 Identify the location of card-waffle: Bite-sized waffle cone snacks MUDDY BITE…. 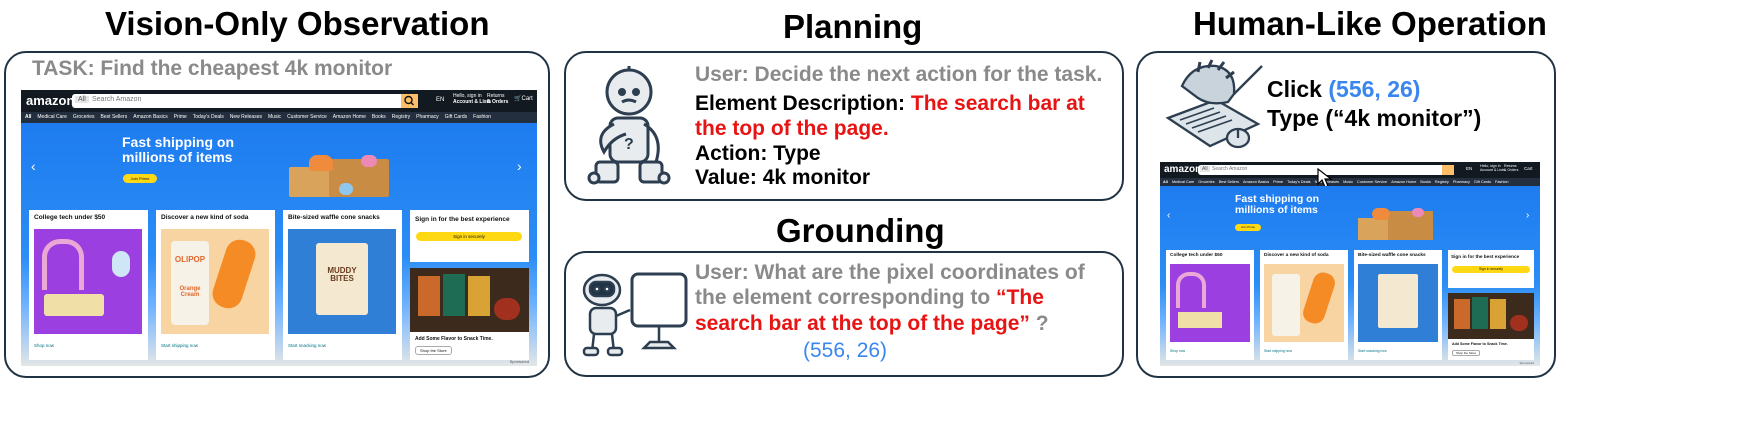
(342, 285).